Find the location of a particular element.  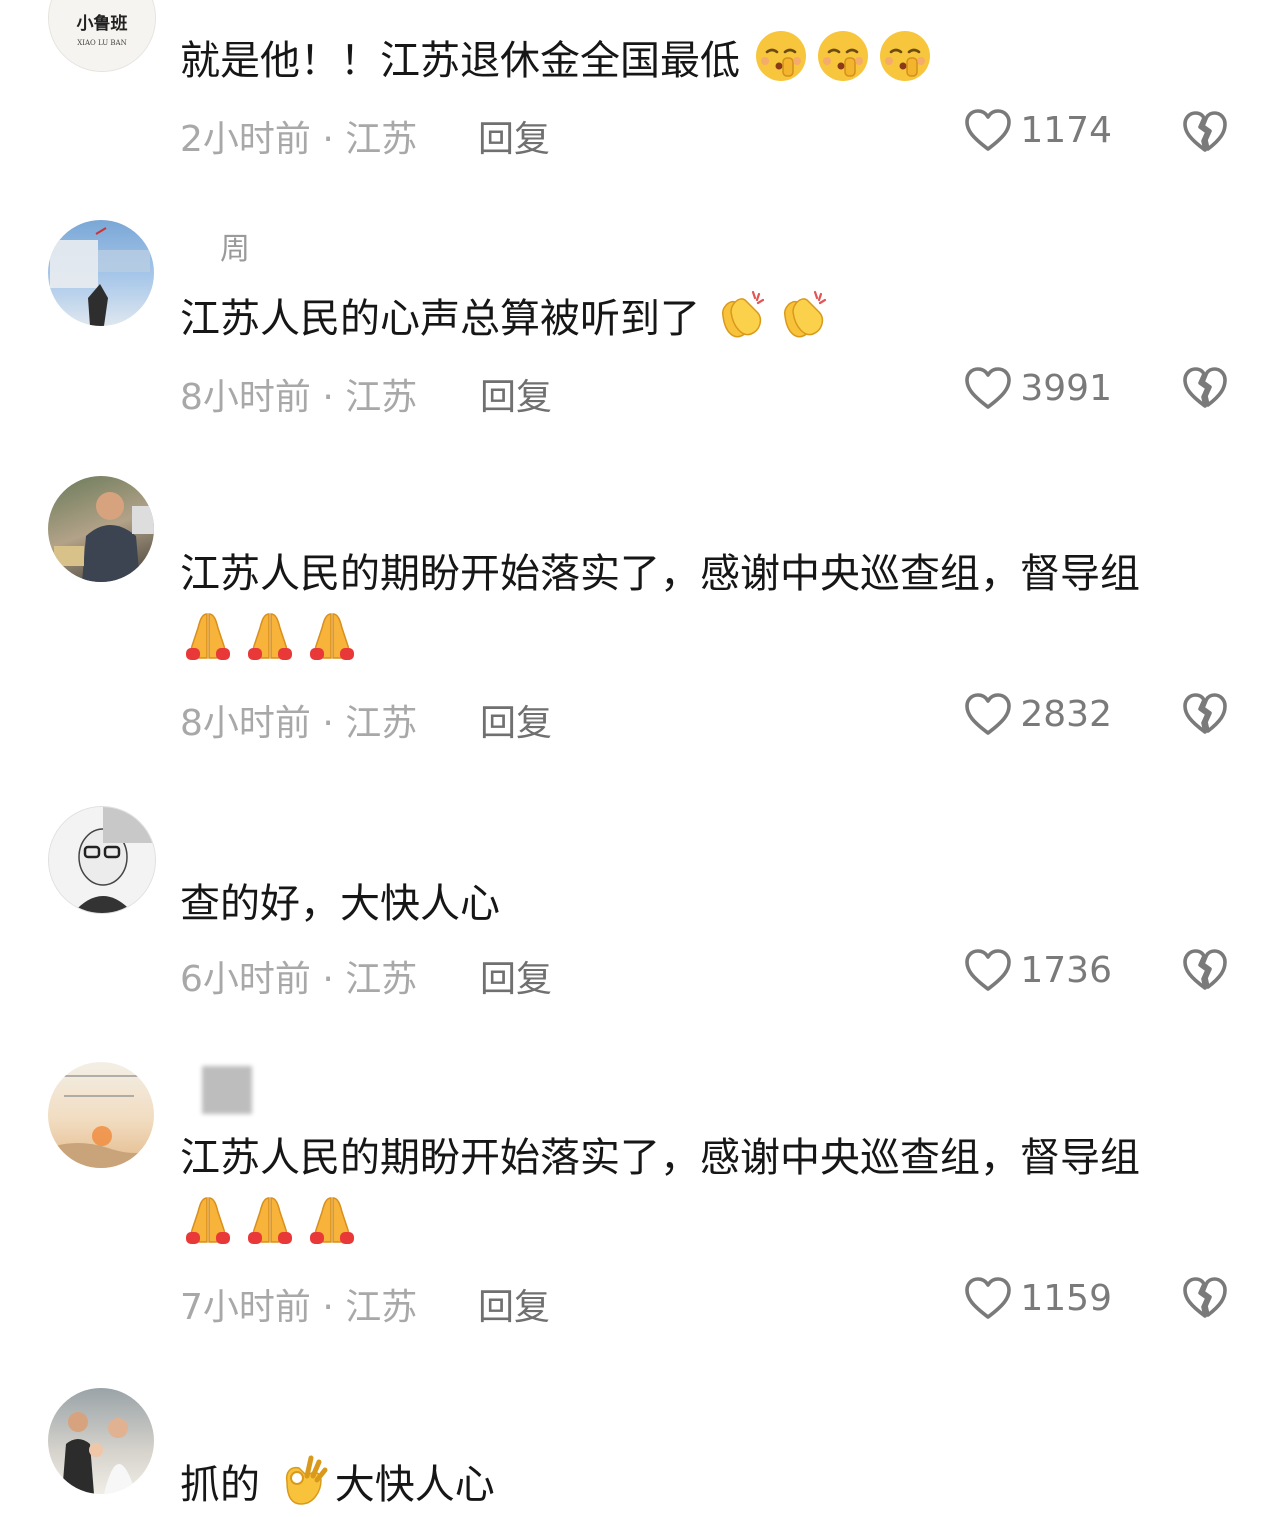

like-button: 2832 is located at coordinates (1038, 714).